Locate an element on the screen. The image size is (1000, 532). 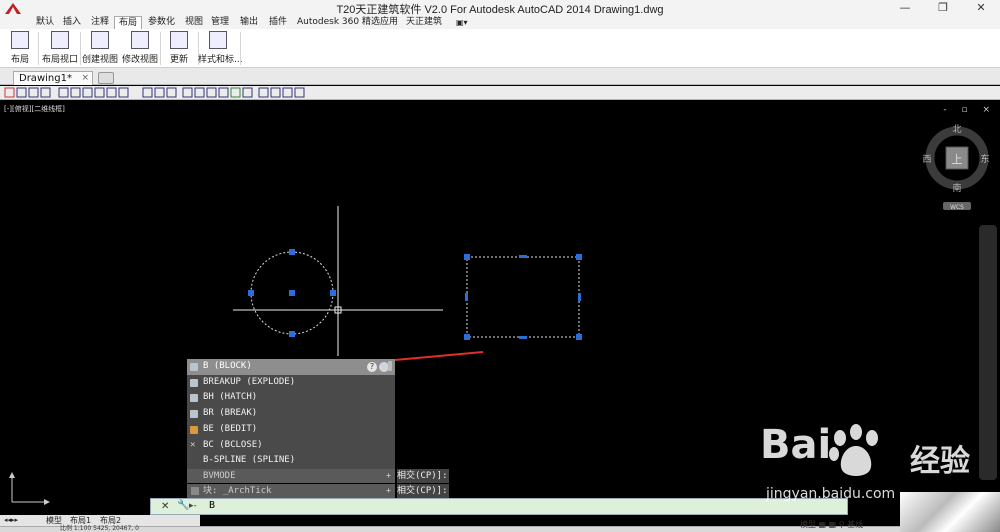
navigation-bar is located at coordinates (988, 352).